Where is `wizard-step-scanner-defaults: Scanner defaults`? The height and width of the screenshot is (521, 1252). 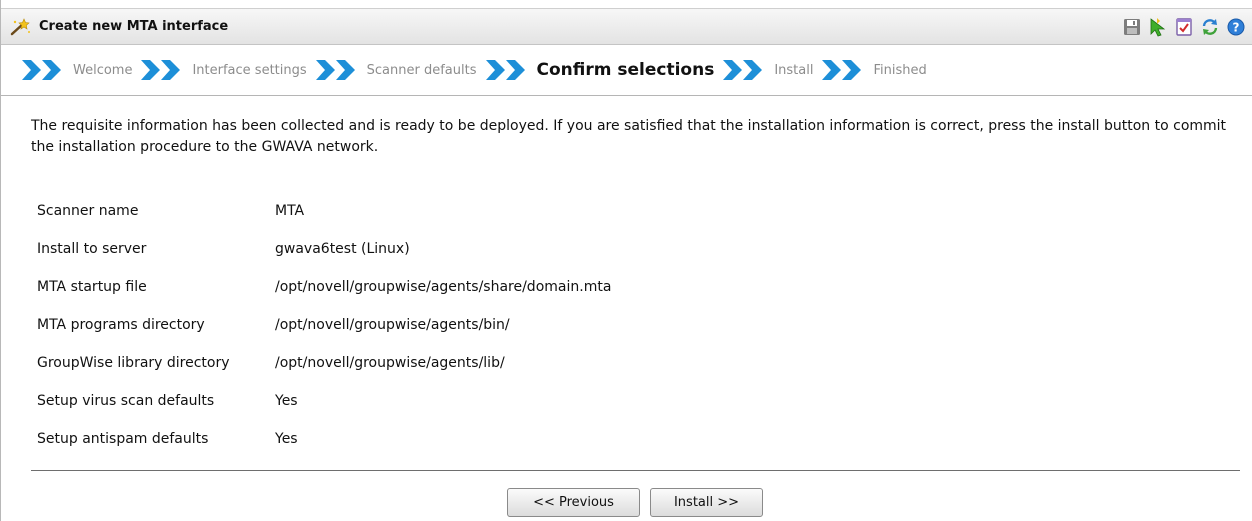 wizard-step-scanner-defaults: Scanner defaults is located at coordinates (396, 70).